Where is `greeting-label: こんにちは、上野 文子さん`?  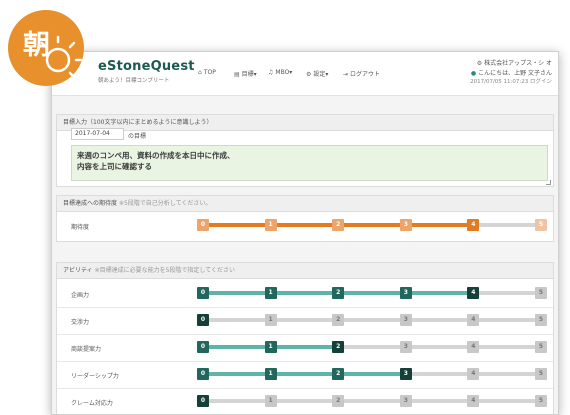
greeting-label: こんにちは、上野 文子さん is located at coordinates (515, 73).